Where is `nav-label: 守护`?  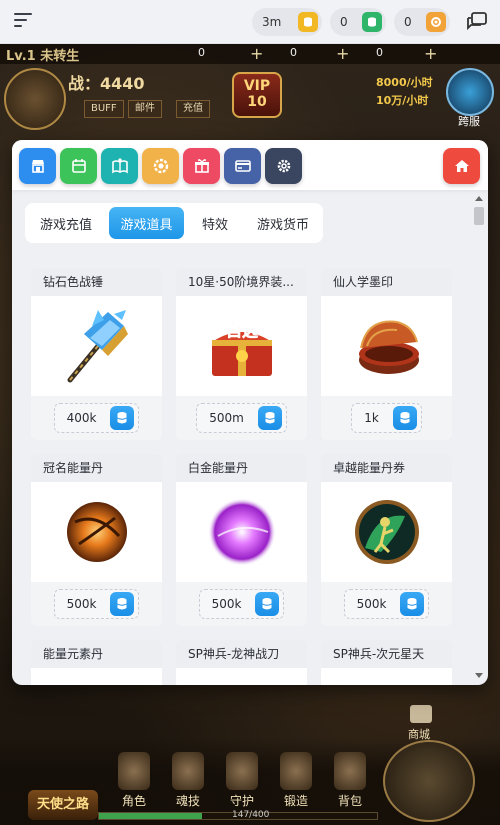 nav-label: 守护 is located at coordinates (241, 801).